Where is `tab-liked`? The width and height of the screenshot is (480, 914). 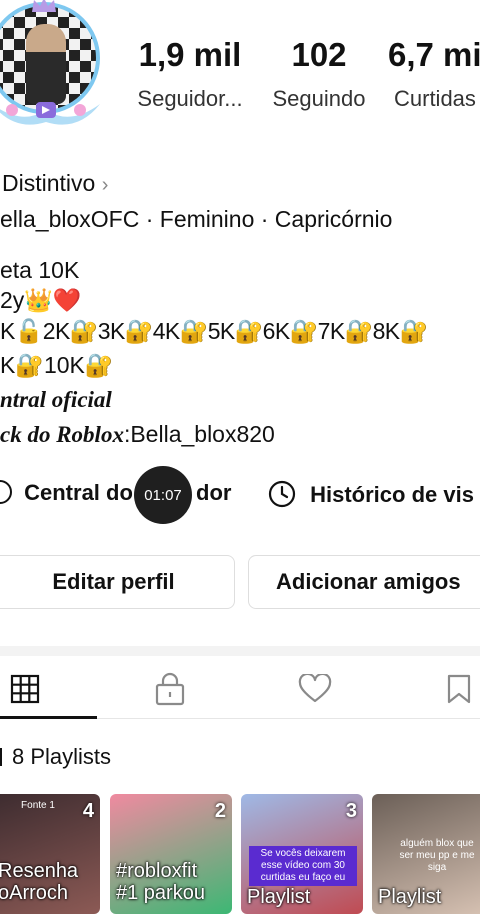
tab-liked is located at coordinates (315, 688).